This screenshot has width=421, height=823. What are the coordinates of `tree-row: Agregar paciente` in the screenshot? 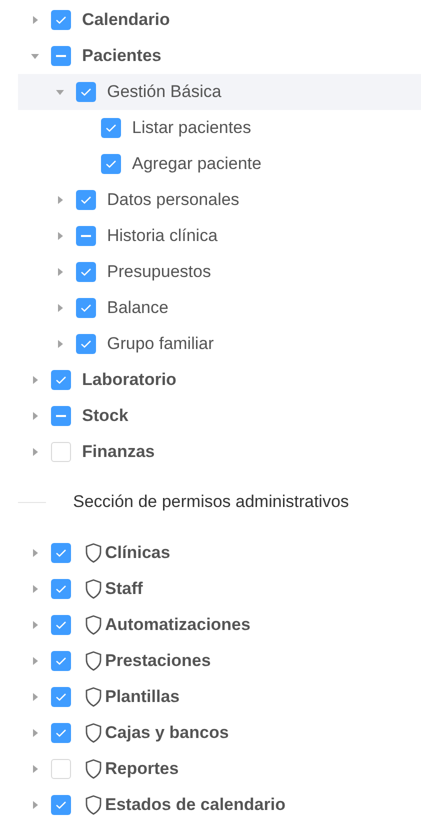 It's located at (219, 164).